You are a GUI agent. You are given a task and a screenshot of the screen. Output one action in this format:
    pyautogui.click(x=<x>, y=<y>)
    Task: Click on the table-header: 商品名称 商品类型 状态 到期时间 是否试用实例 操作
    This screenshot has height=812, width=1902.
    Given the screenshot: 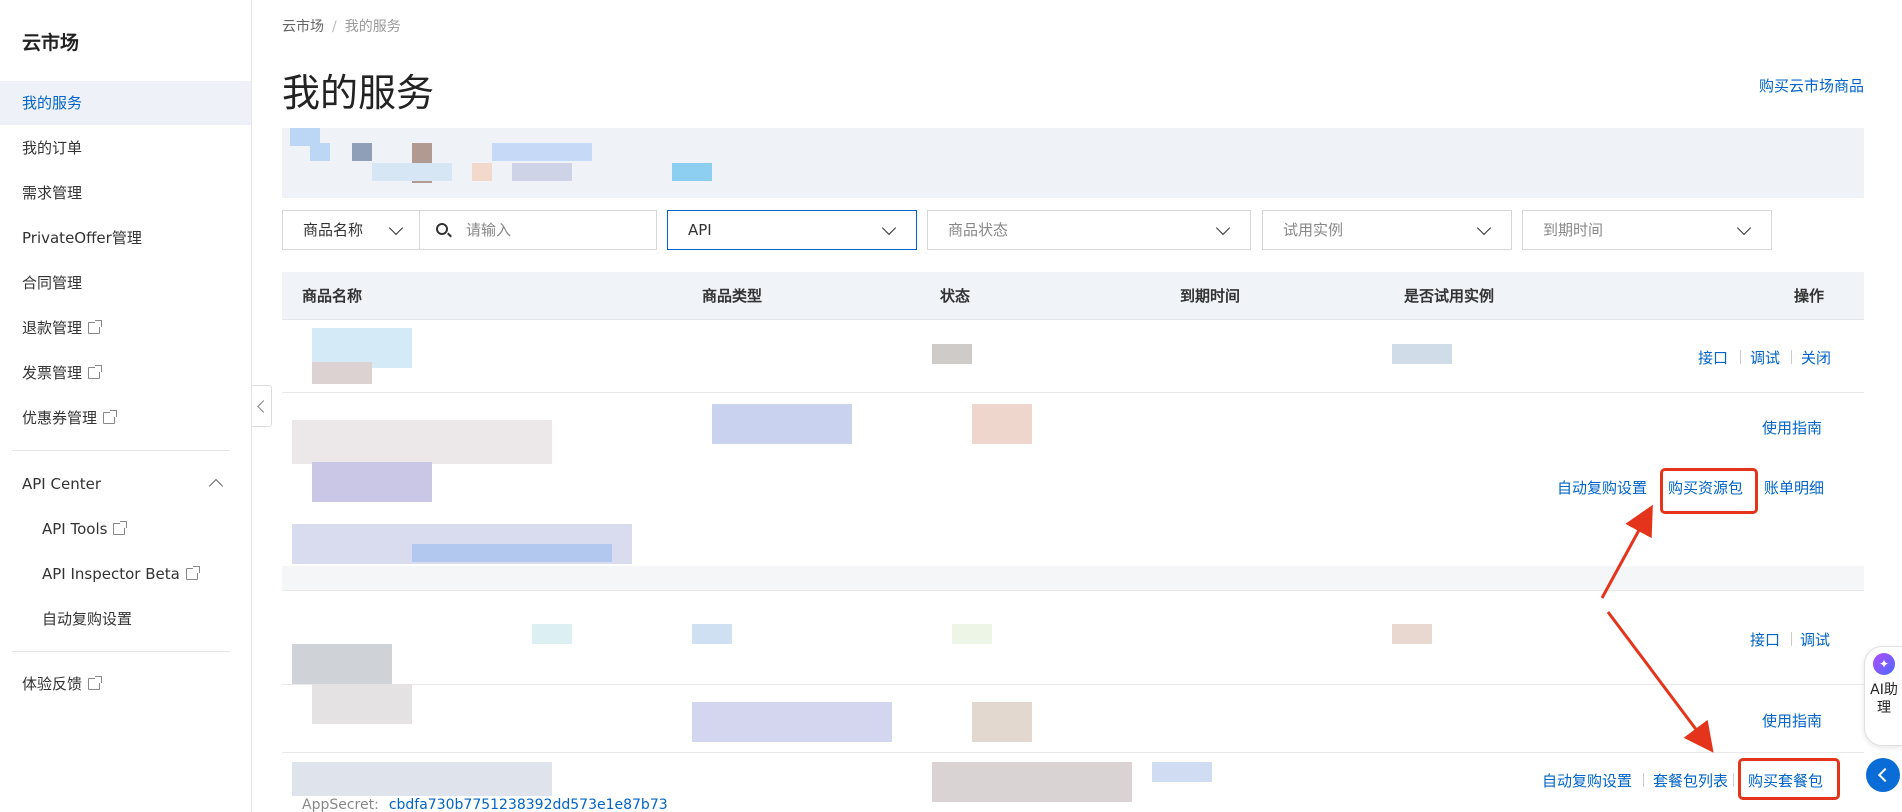 What is the action you would take?
    pyautogui.click(x=1073, y=296)
    